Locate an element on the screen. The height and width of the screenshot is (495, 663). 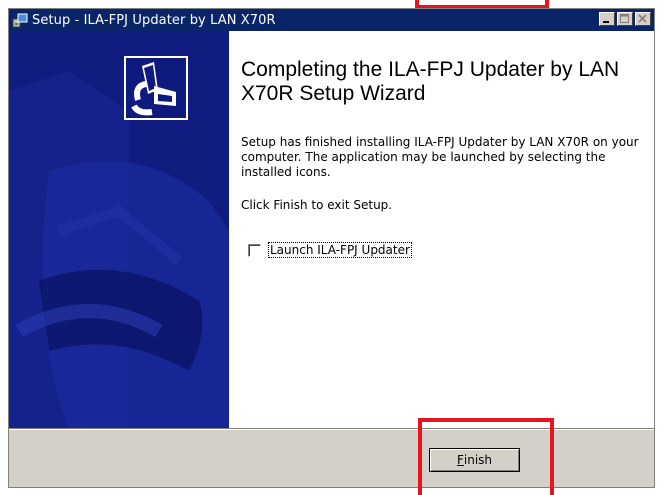
maximize-button is located at coordinates (625, 19).